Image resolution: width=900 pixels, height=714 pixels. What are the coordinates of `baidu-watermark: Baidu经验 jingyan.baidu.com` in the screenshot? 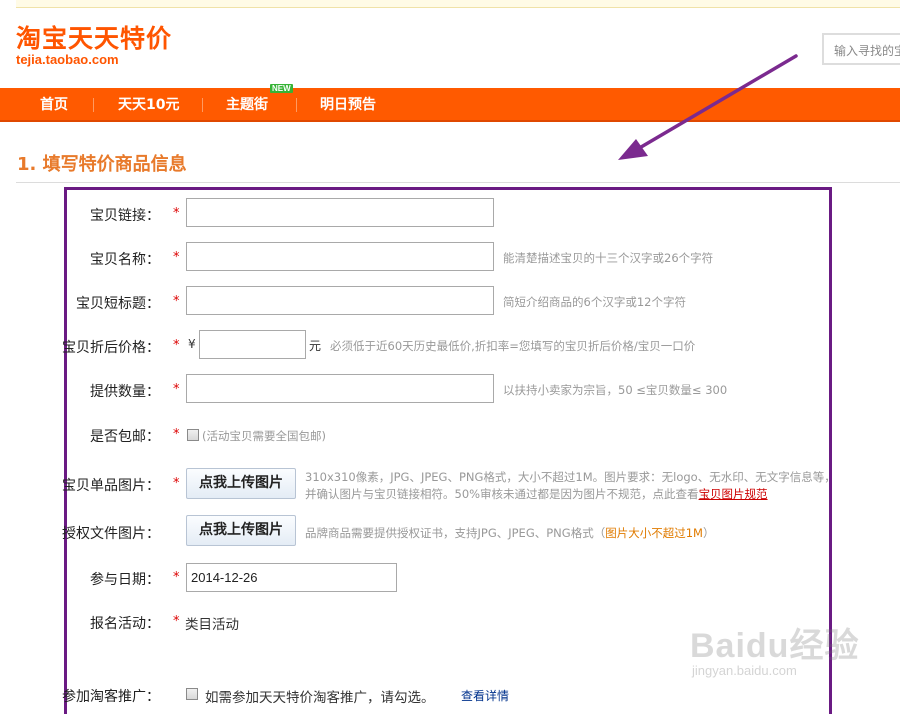 It's located at (774, 648).